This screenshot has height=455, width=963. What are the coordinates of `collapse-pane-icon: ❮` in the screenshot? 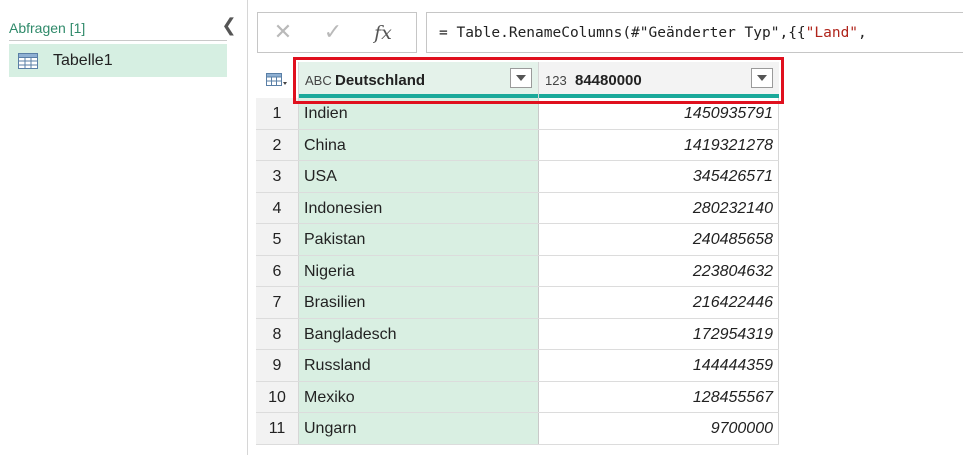 It's located at (229, 26).